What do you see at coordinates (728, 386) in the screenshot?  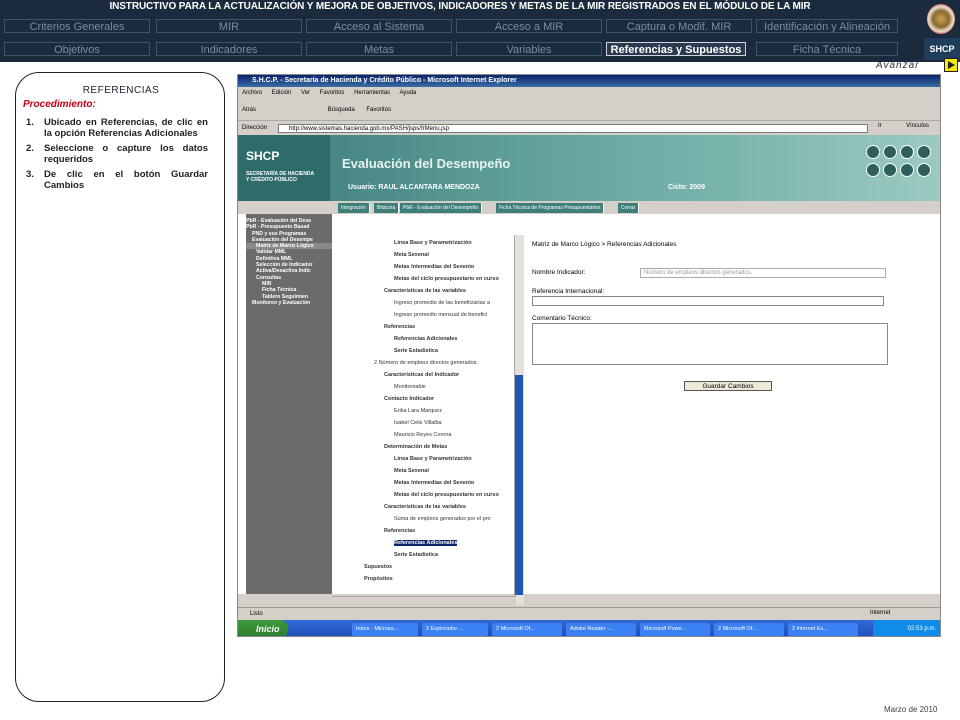 I see `save-button: Guardar Cambios` at bounding box center [728, 386].